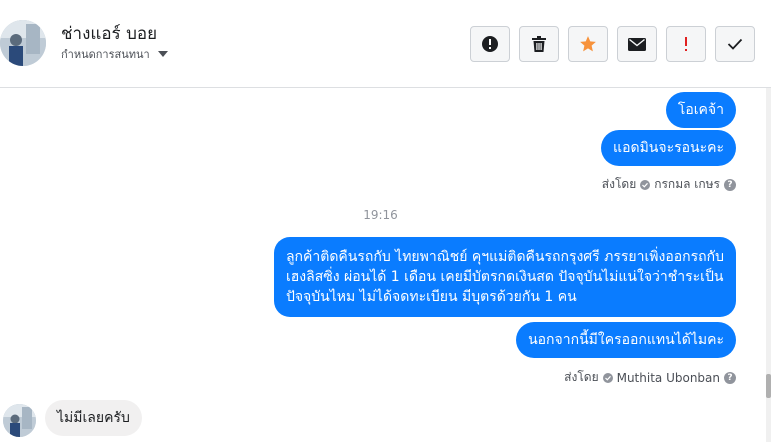  What do you see at coordinates (19, 420) in the screenshot?
I see `contact-avatar-small` at bounding box center [19, 420].